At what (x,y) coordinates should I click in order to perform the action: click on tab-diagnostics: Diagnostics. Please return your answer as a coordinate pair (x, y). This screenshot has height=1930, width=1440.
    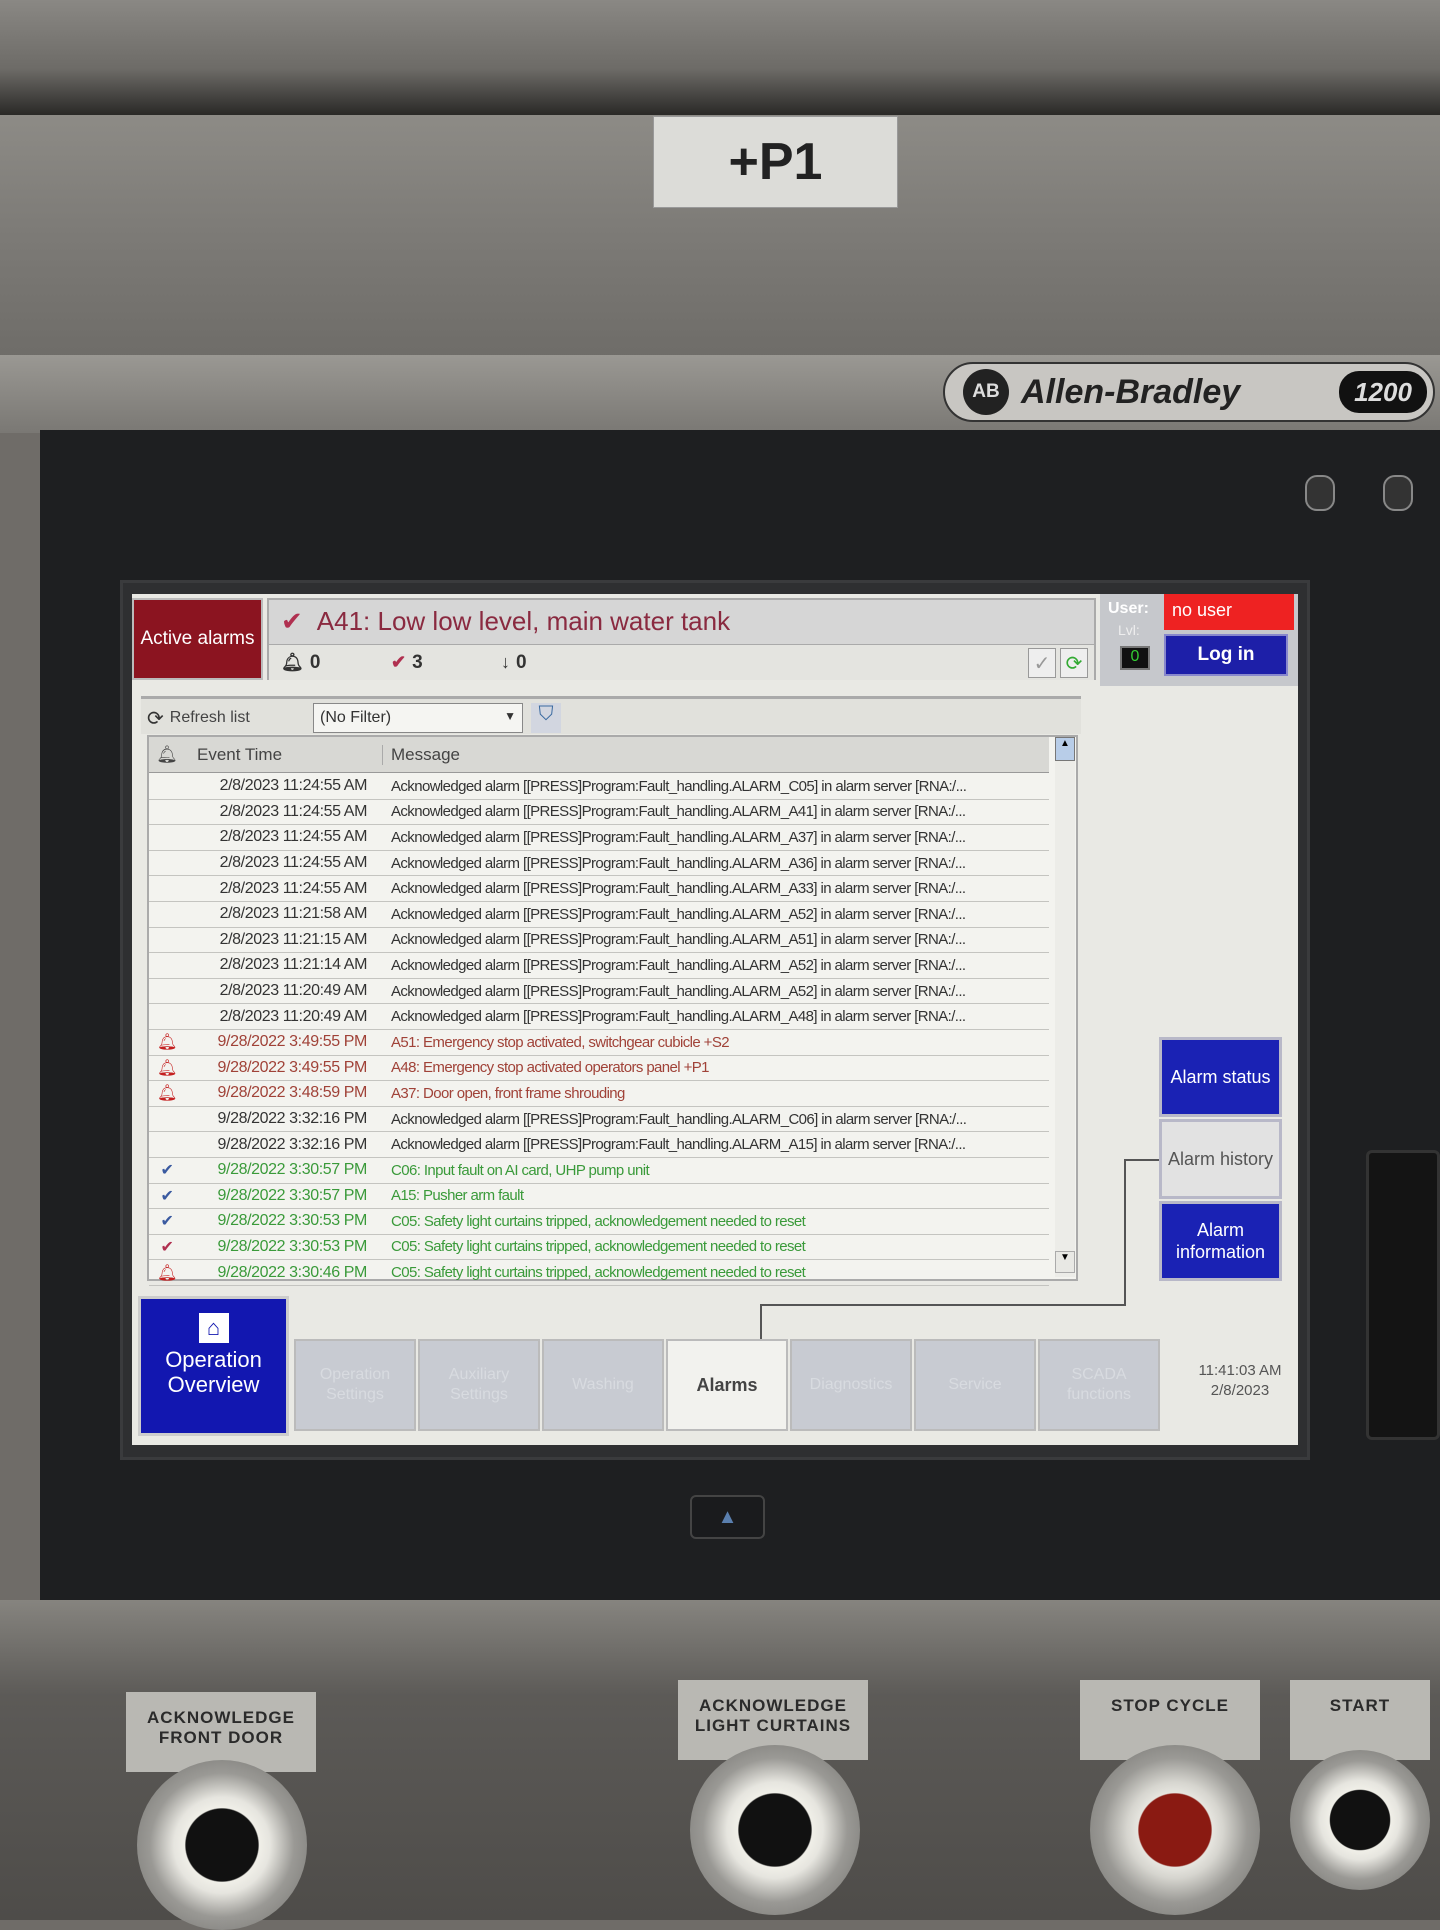
    Looking at the image, I should click on (851, 1385).